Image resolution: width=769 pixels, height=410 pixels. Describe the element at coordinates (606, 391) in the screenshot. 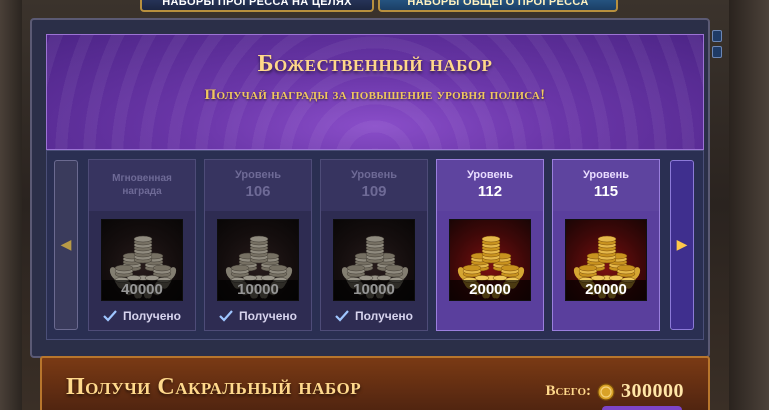

I see `coin-icon` at that location.